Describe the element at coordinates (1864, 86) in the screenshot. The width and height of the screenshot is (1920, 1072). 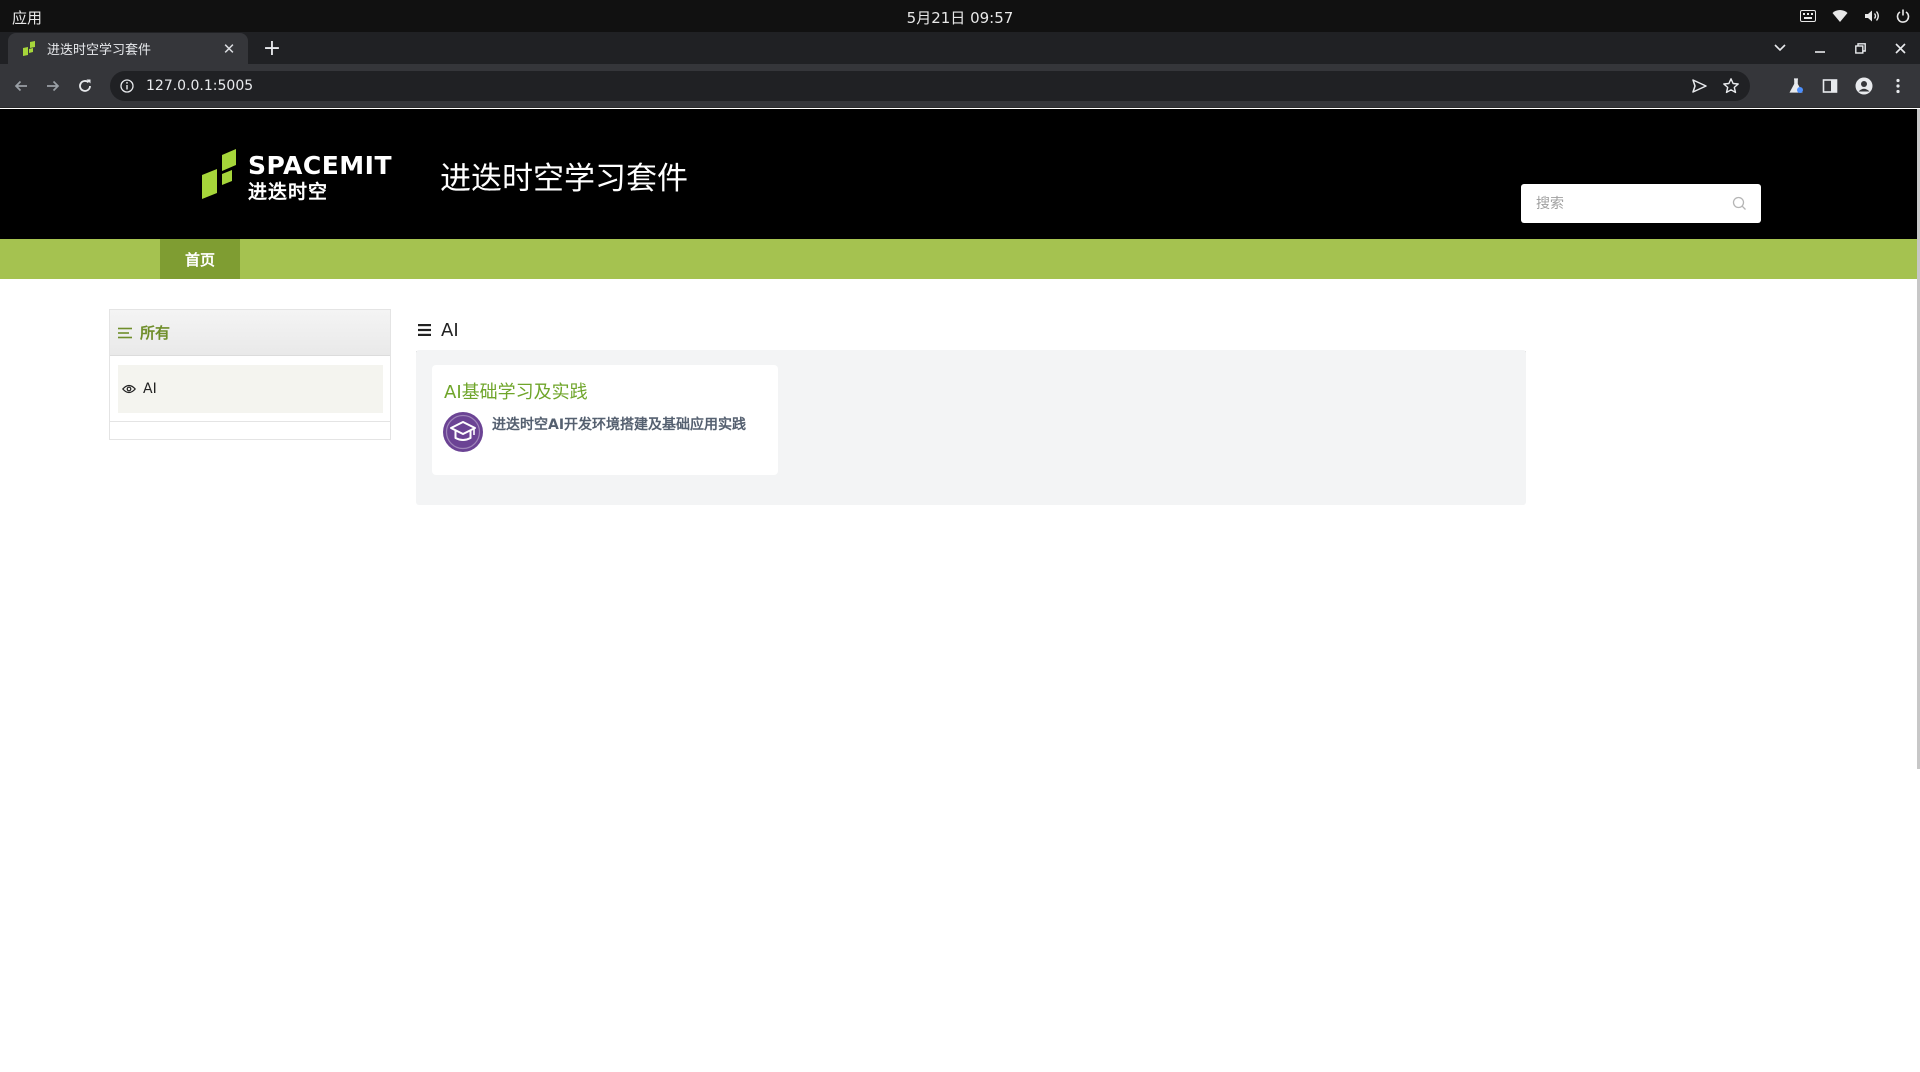
I see `profile-avatar-icon` at that location.